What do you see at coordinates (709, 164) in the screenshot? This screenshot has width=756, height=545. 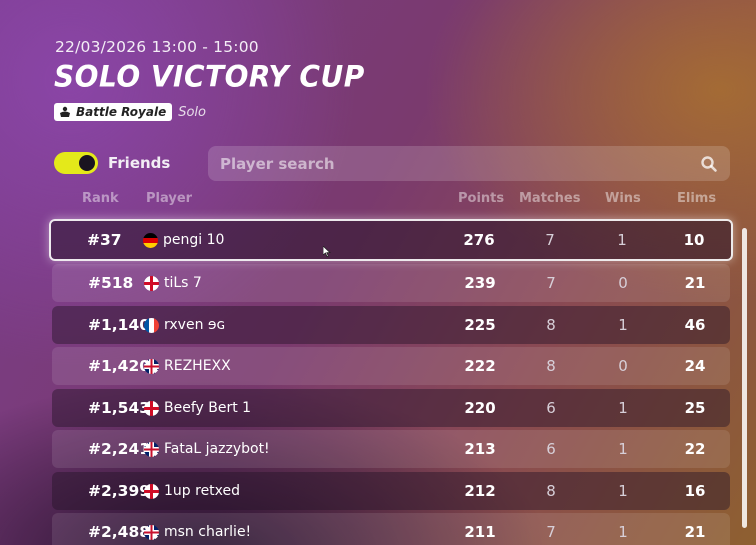 I see `search-icon` at bounding box center [709, 164].